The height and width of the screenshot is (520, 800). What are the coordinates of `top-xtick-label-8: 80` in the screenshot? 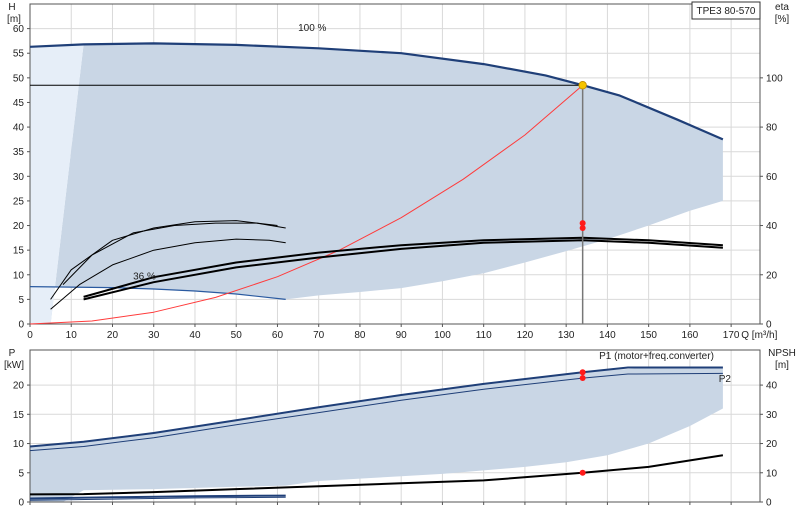 It's located at (360, 335).